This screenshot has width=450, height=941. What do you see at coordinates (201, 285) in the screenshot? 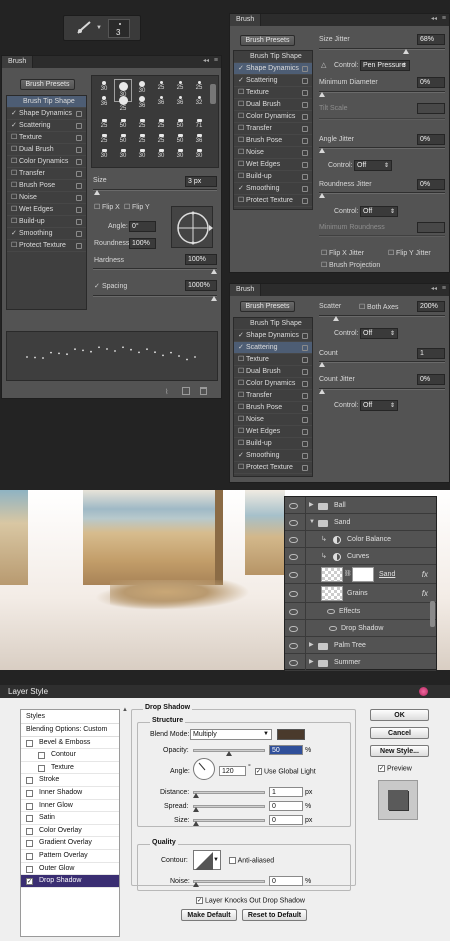
I see `spacing-input: 1000%` at bounding box center [201, 285].